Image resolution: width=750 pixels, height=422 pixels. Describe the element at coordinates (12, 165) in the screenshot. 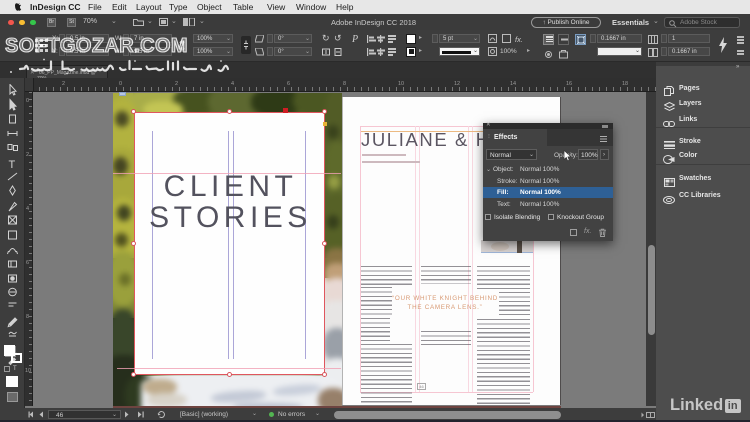

I see `svg-text: T` at that location.